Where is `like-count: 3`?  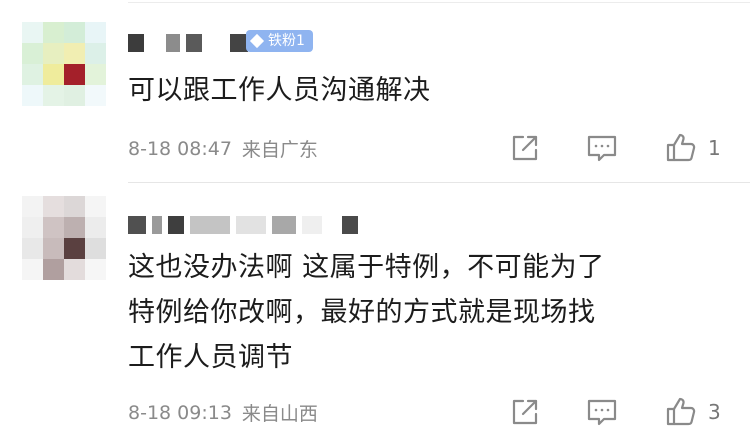 like-count: 3 is located at coordinates (714, 412).